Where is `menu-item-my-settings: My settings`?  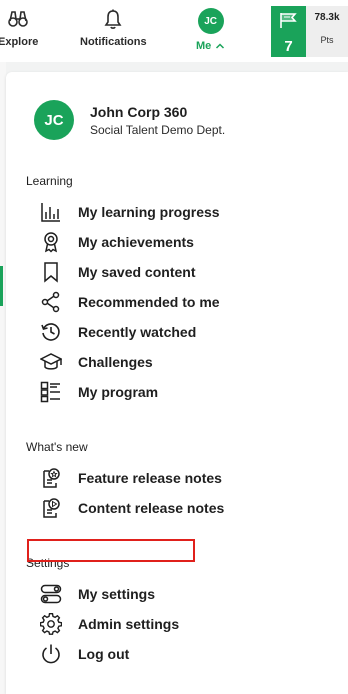 menu-item-my-settings: My settings is located at coordinates (97, 594).